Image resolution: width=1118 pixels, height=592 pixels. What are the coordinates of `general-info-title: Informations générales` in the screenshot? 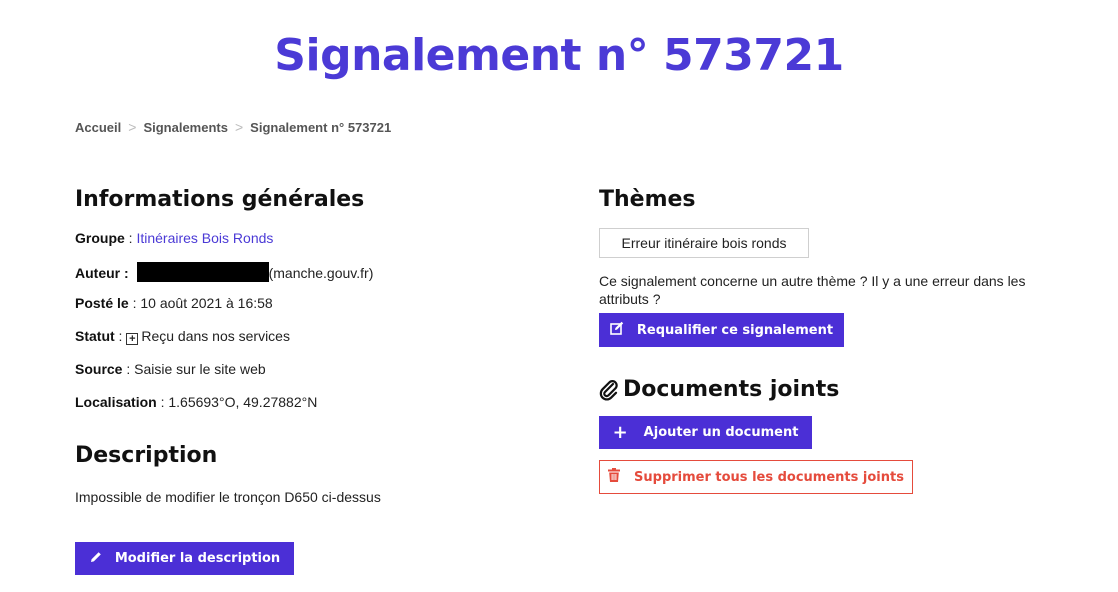 It's located at (220, 199).